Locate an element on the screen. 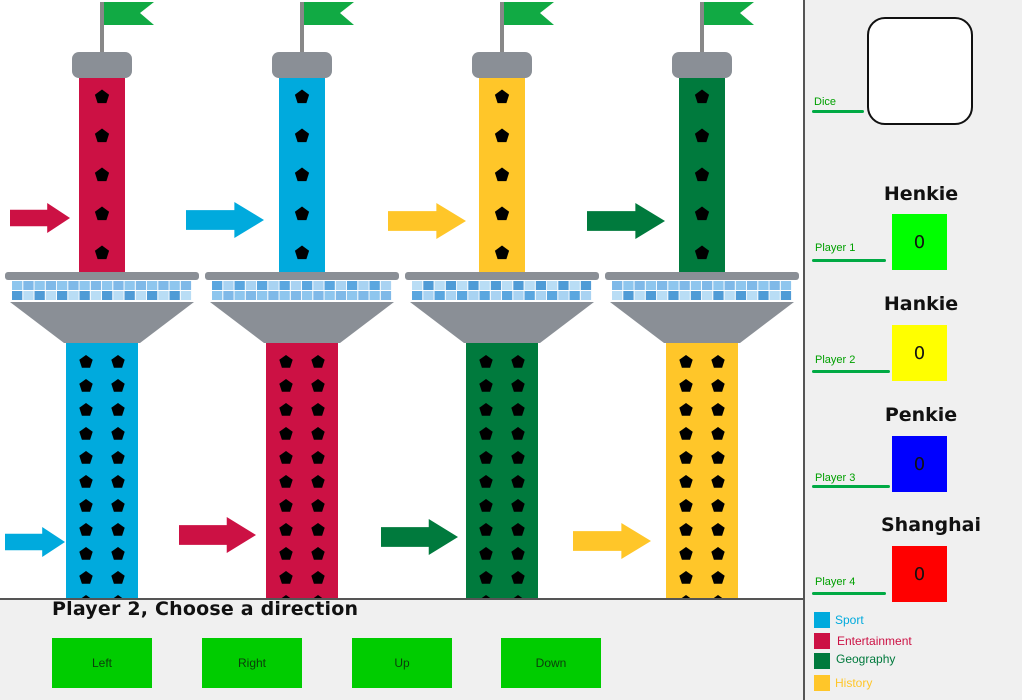  down-button: Down is located at coordinates (551, 663).